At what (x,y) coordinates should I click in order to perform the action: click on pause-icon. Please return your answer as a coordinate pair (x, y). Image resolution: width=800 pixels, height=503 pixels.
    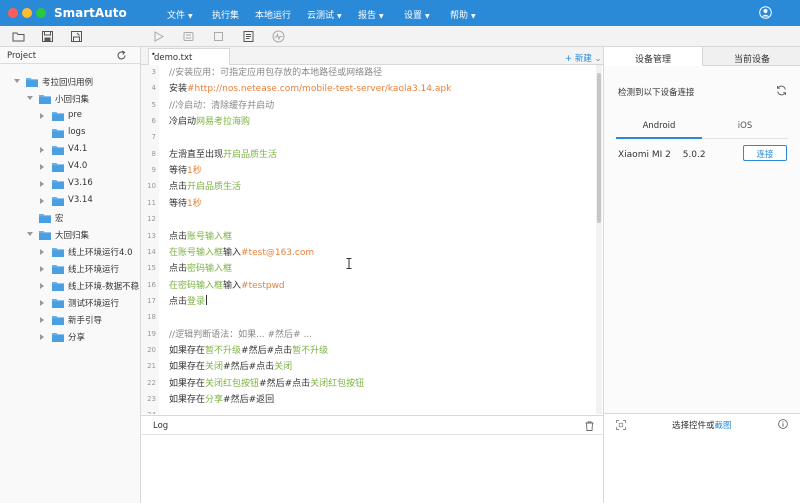
    Looking at the image, I should click on (188, 36).